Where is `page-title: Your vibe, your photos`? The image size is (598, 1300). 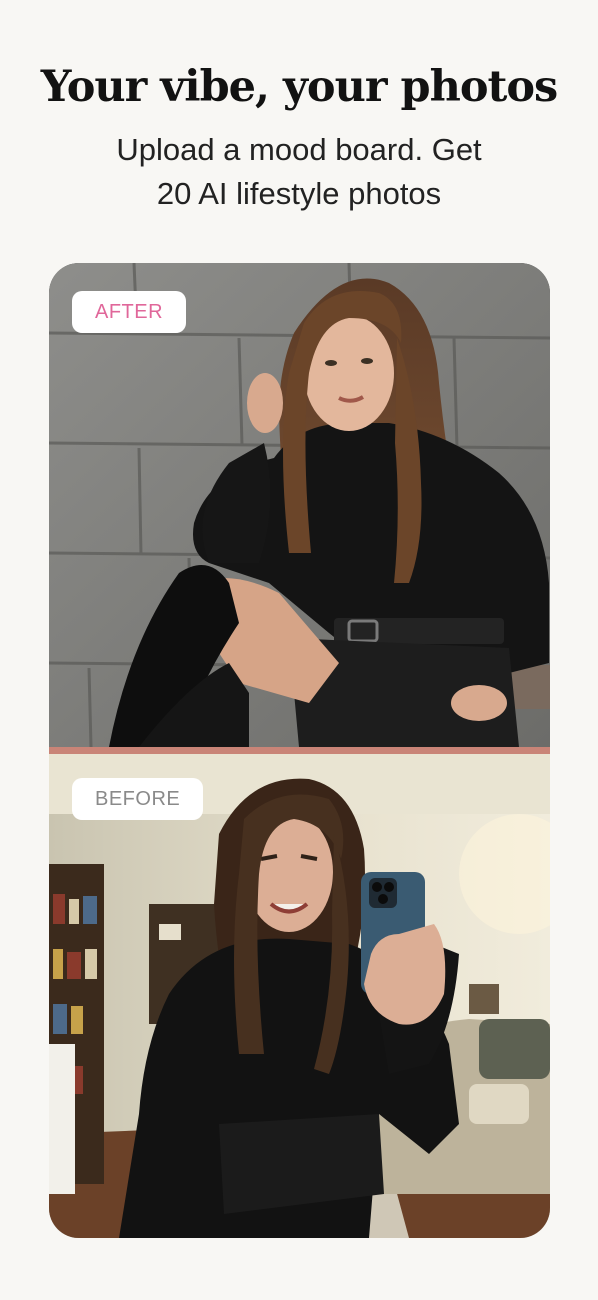
page-title: Your vibe, your photos is located at coordinates (299, 87).